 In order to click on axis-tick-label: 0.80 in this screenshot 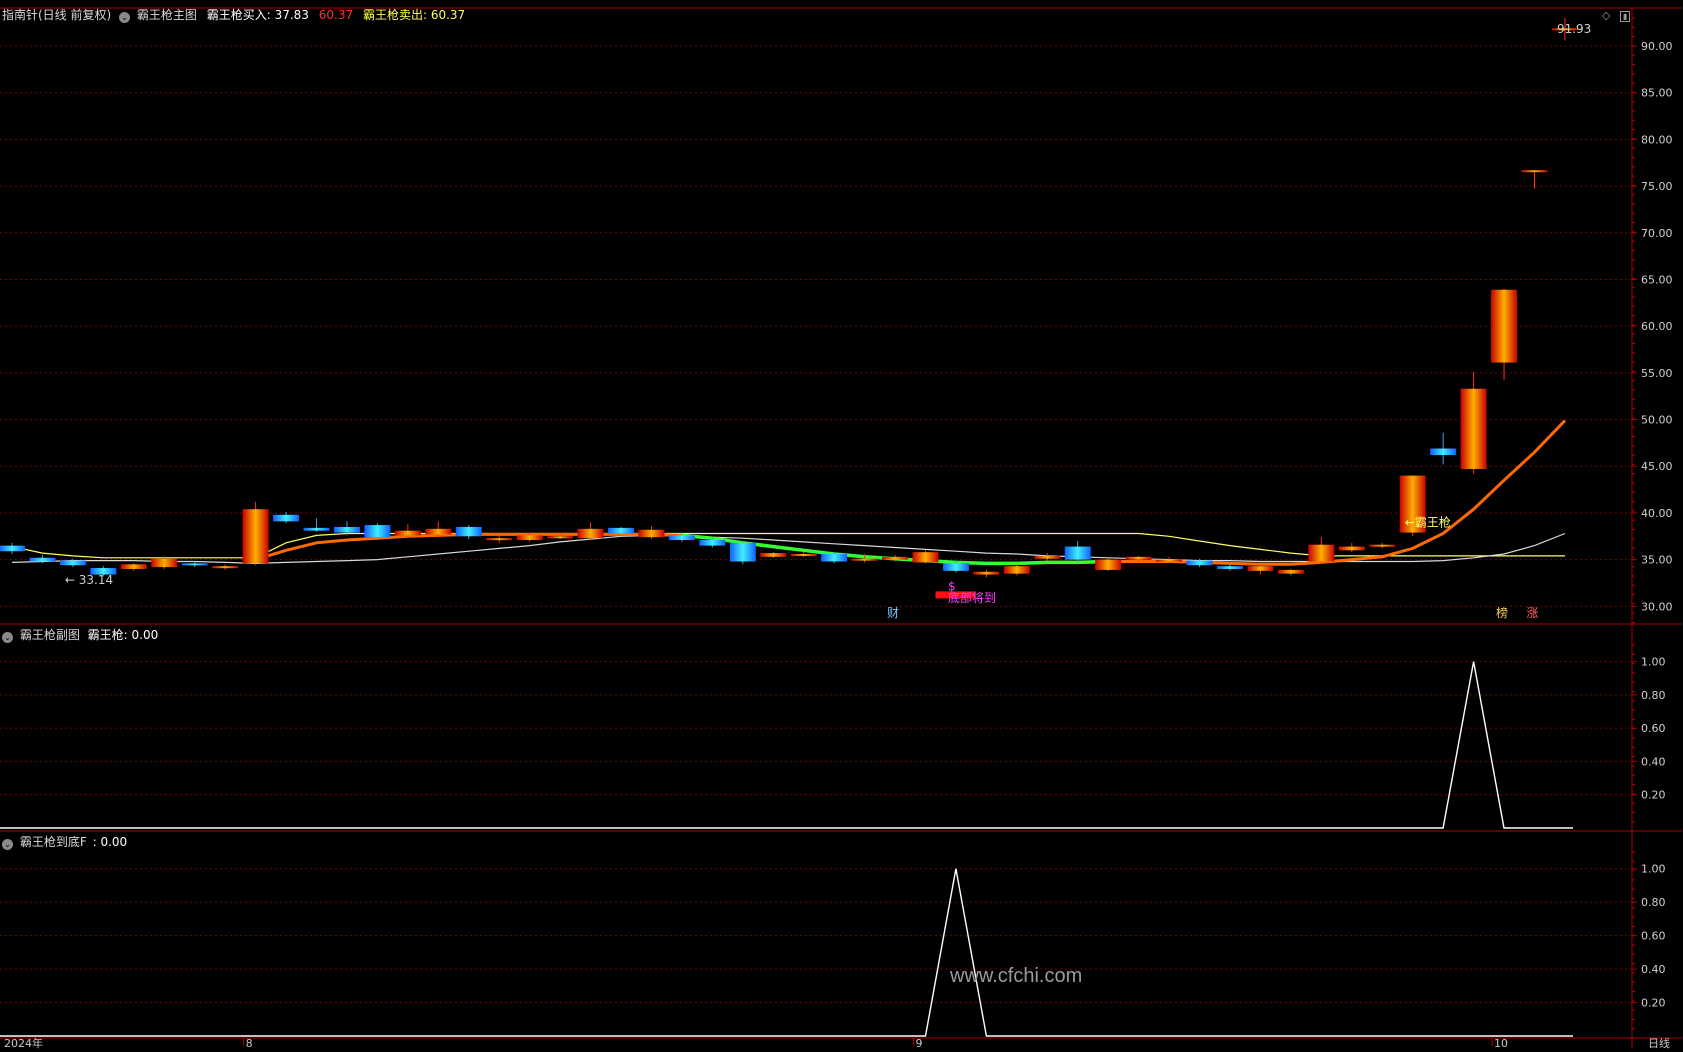, I will do `click(1653, 902)`.